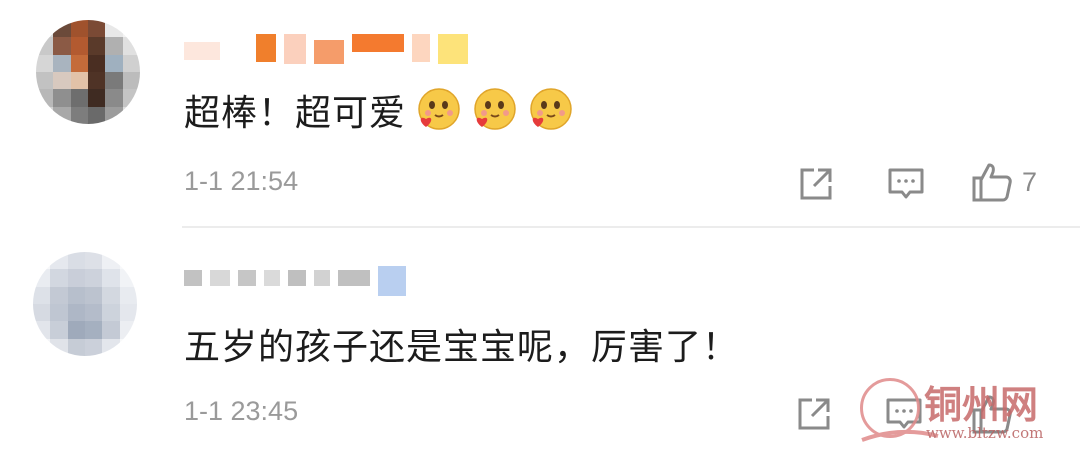 The width and height of the screenshot is (1080, 450). What do you see at coordinates (241, 181) in the screenshot?
I see `comment-timestamp: 1-1 21:54` at bounding box center [241, 181].